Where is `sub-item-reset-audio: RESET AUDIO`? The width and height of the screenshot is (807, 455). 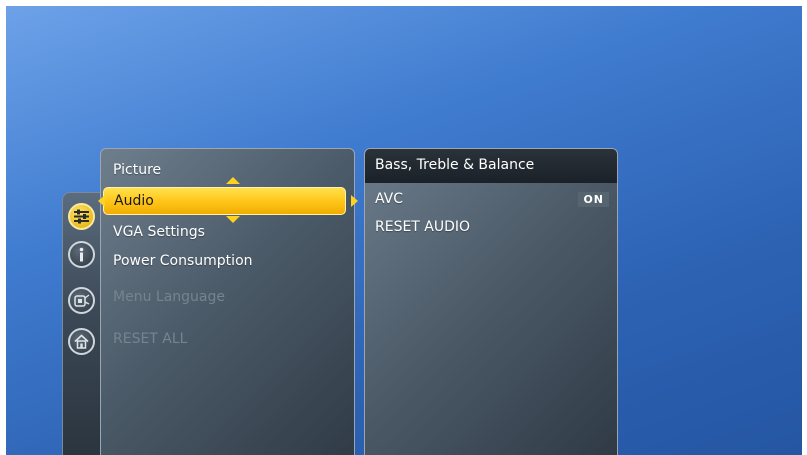 sub-item-reset-audio: RESET AUDIO is located at coordinates (422, 227).